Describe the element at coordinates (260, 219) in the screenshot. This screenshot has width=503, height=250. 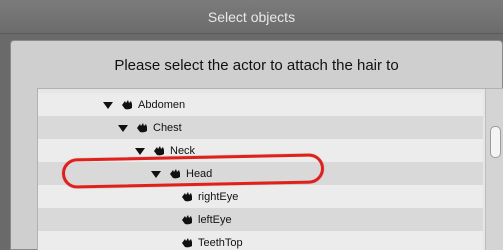
I see `tree-row-lefteye: leftEye` at that location.